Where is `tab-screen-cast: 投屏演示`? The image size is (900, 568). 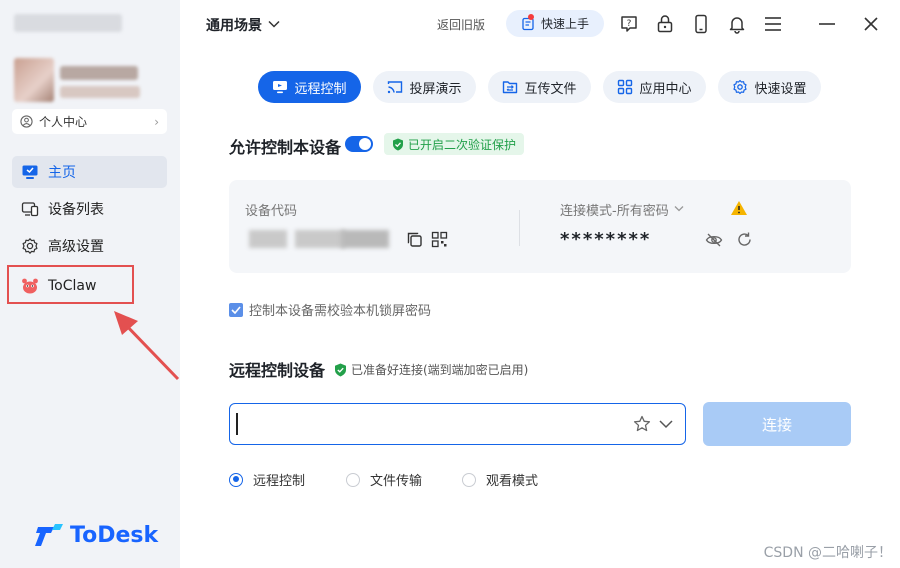
tab-screen-cast: 投屏演示 is located at coordinates (424, 87).